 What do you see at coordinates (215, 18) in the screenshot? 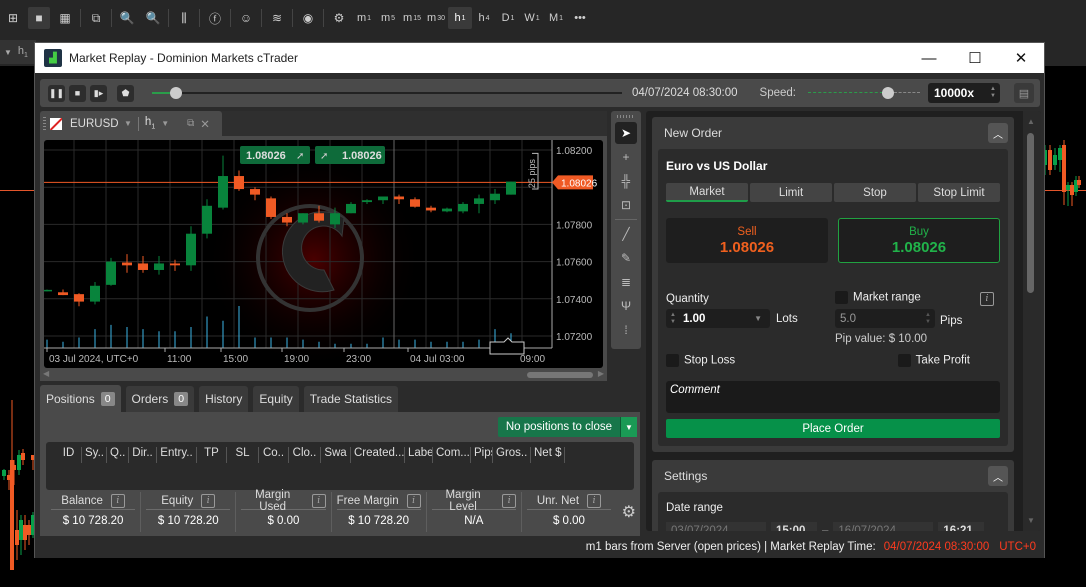
I see `facebook-icon: ⓕ` at bounding box center [215, 18].